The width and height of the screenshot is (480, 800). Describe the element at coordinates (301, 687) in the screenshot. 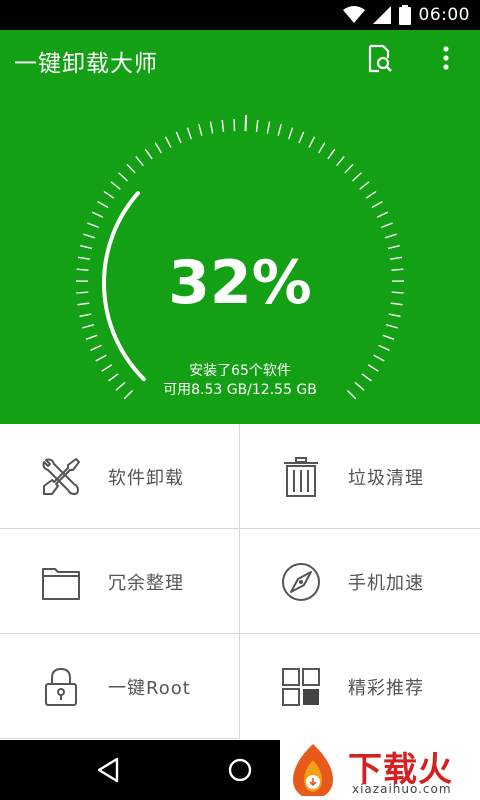

I see `grid-icon` at that location.